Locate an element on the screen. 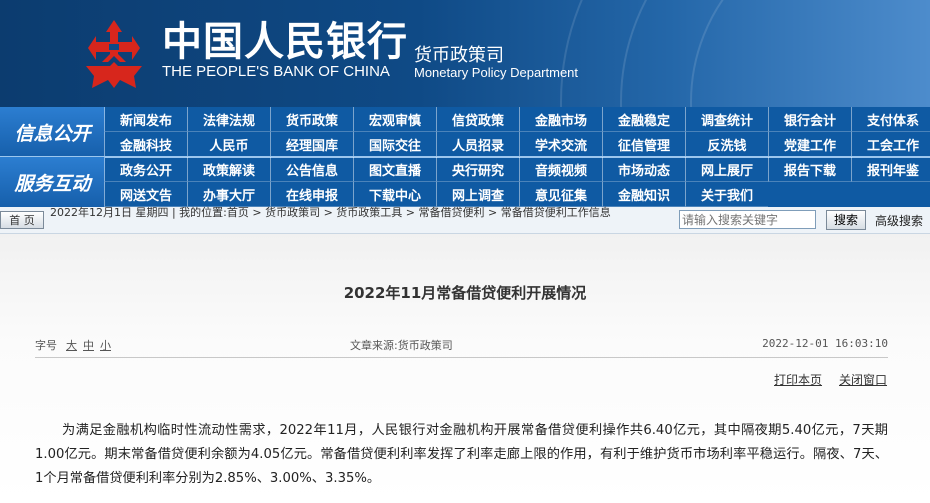  nav-item-svc-row1-2: 公告信息 is located at coordinates (311, 169).